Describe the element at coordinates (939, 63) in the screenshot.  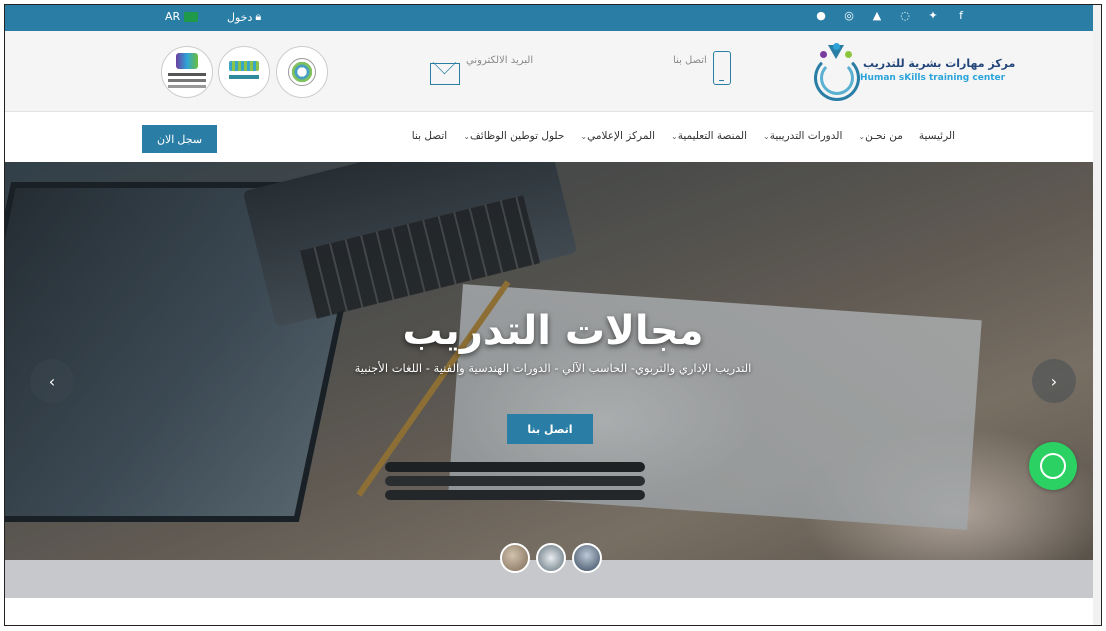
I see `brand-name-arabic: مركز مهارات بشرية للتدريب` at that location.